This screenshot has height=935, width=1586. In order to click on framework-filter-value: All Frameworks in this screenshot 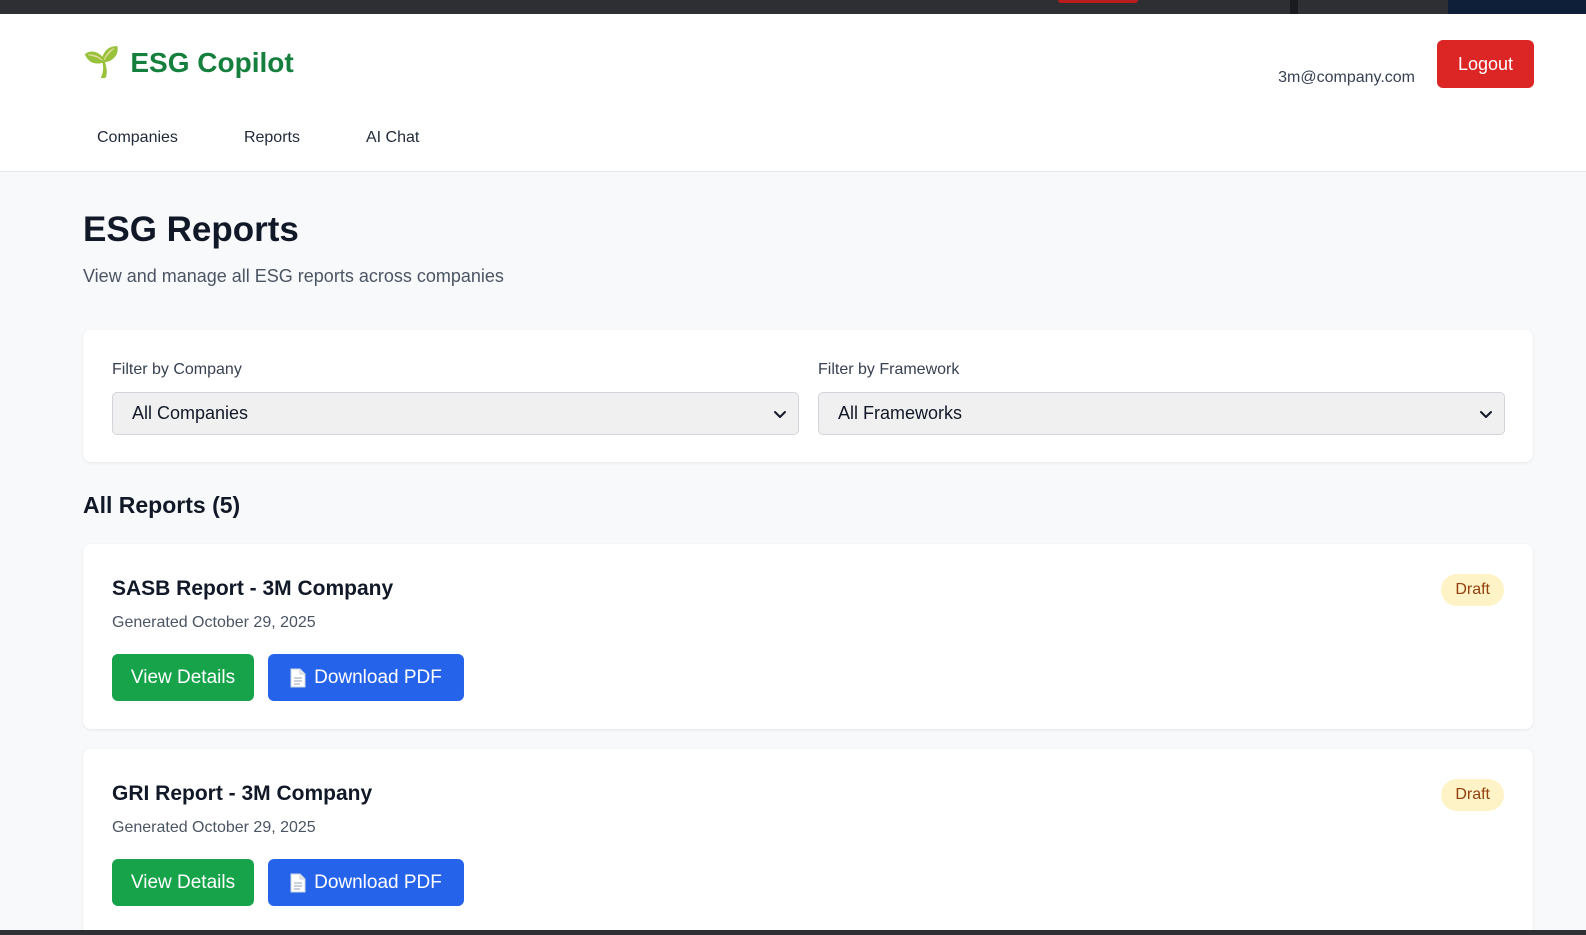, I will do `click(900, 413)`.